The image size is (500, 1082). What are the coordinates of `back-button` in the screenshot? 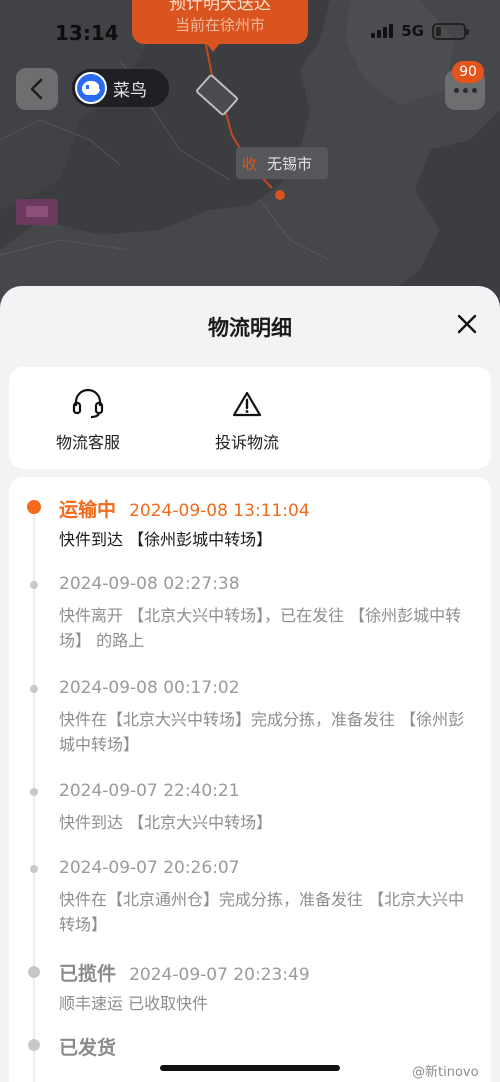 It's located at (37, 89).